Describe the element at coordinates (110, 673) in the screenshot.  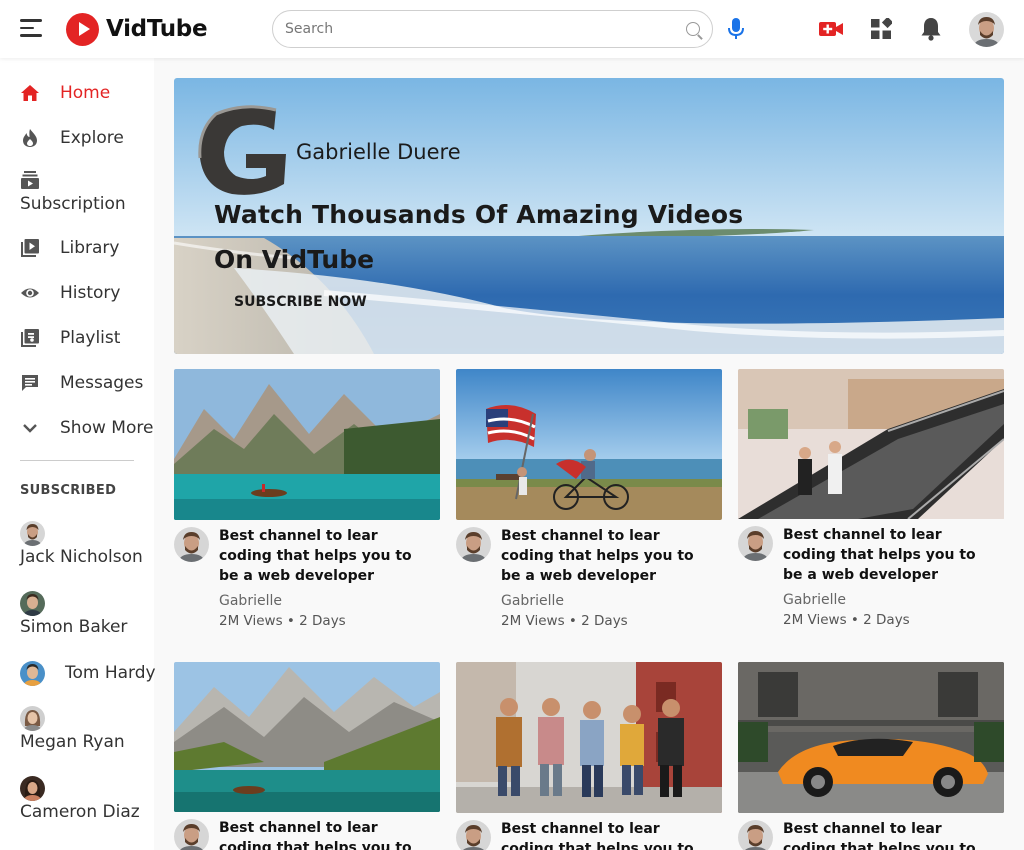
I see `channel-name: Tom Hardy` at that location.